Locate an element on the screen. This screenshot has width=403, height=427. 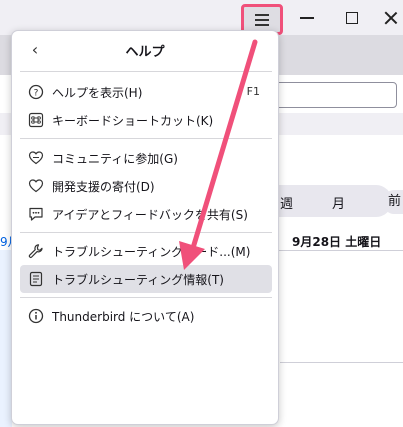
menu-title: ヘルプ is located at coordinates (145, 52).